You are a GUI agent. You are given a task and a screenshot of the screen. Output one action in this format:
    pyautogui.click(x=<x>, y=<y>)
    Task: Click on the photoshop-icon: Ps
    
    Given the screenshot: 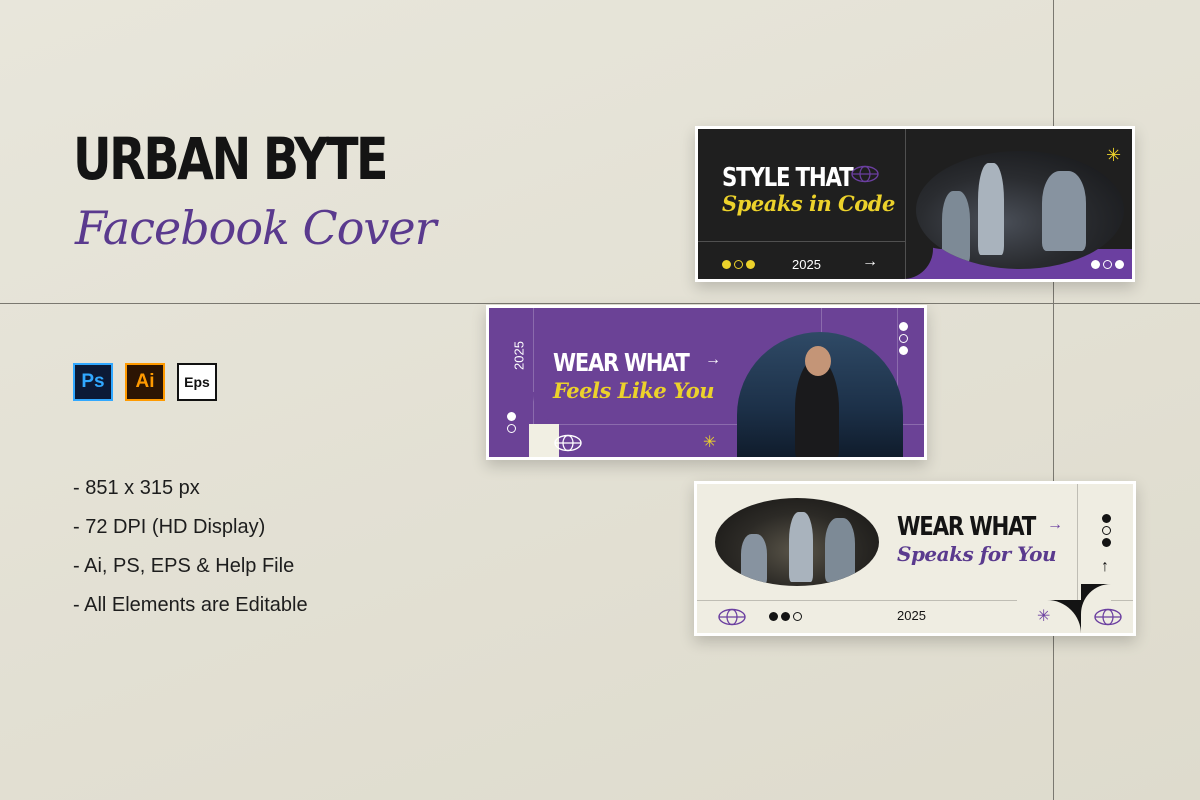 What is the action you would take?
    pyautogui.click(x=93, y=382)
    